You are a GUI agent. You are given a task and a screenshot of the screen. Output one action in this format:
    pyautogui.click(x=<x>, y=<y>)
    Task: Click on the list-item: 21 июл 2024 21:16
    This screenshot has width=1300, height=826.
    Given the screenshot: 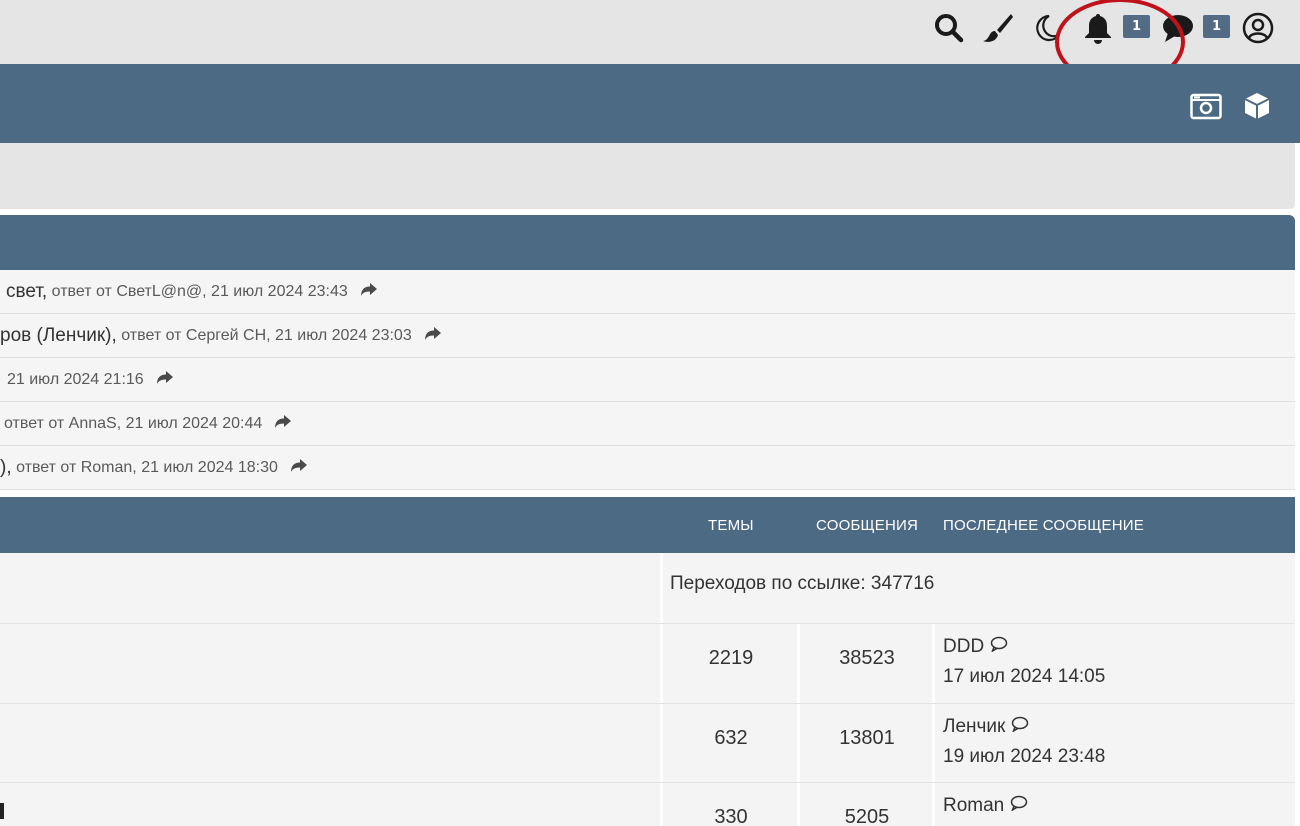 What is the action you would take?
    pyautogui.click(x=647, y=380)
    